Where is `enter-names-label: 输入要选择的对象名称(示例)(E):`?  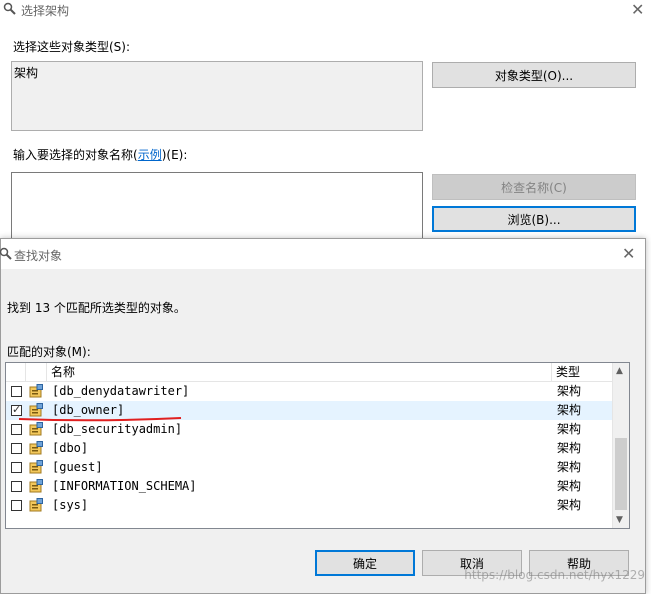
enter-names-label: 输入要选择的对象名称(示例)(E): is located at coordinates (100, 155).